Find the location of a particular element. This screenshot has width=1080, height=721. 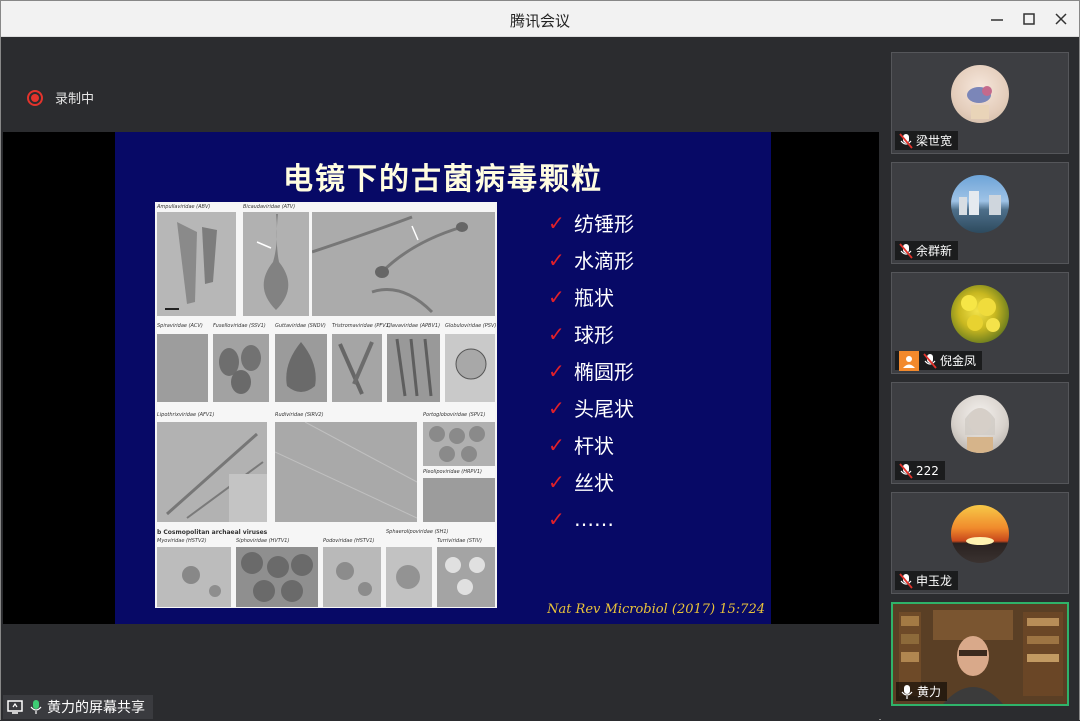

fig-caption: Clavaviridae (APBV1) is located at coordinates (414, 326).